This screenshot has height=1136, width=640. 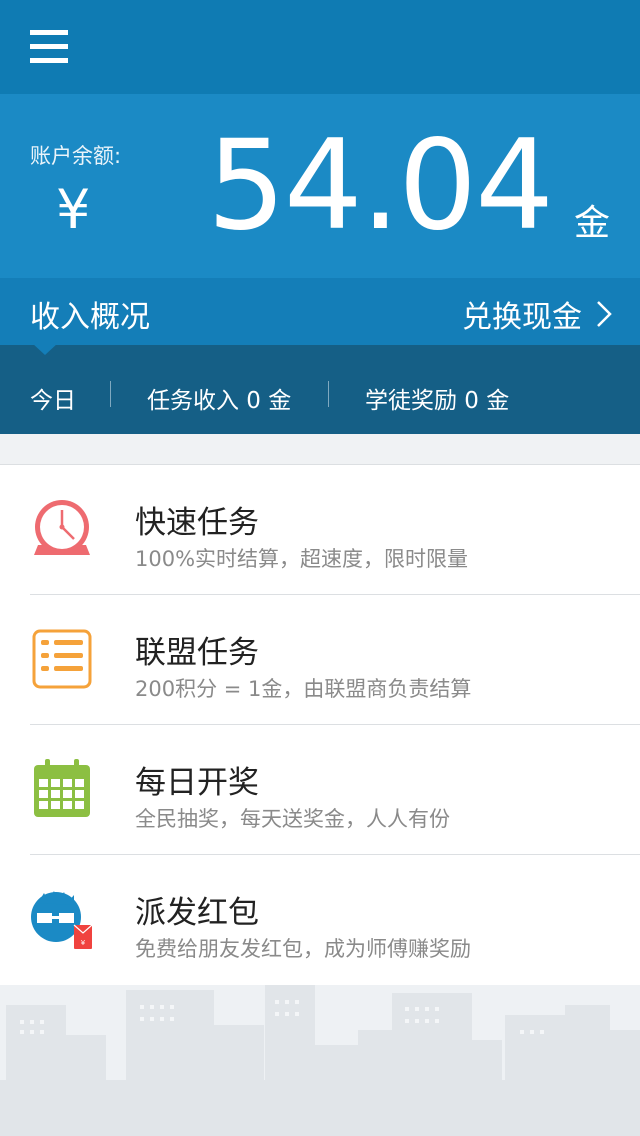 I want to click on task-title: 派发红包, so click(x=197, y=913).